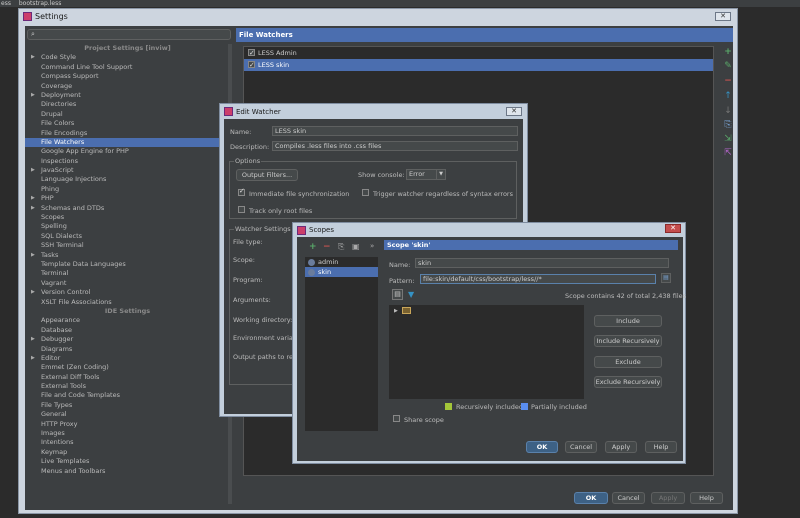 This screenshot has width=800, height=518. What do you see at coordinates (127, 236) in the screenshot?
I see `tree-item: SQL Dialects` at bounding box center [127, 236].